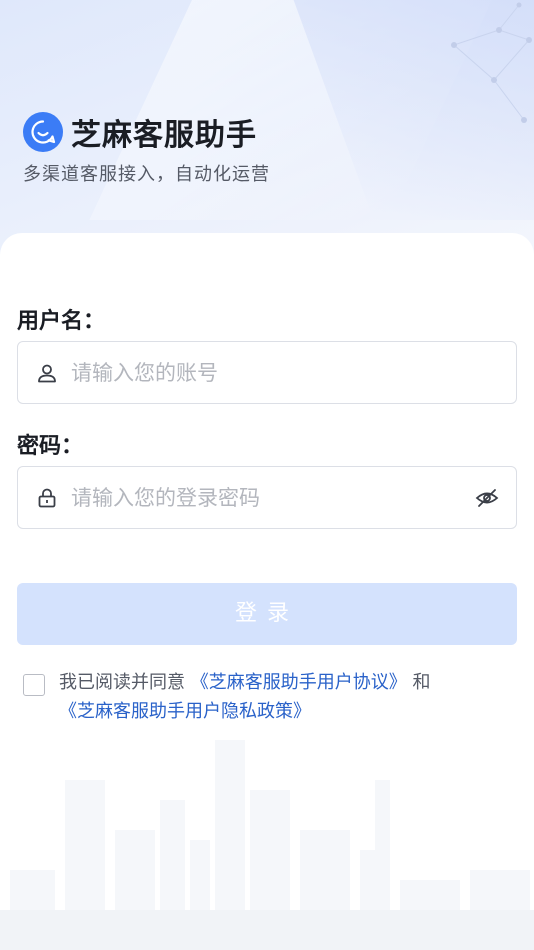 The width and height of the screenshot is (534, 950). I want to click on username-label: 用户名：, so click(61, 321).